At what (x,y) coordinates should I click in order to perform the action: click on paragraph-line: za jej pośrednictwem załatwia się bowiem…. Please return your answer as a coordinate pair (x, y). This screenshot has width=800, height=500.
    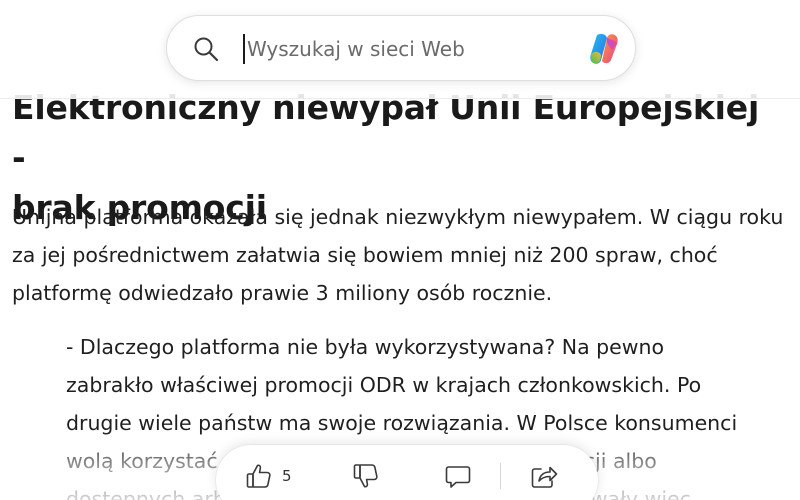
    Looking at the image, I should click on (365, 255).